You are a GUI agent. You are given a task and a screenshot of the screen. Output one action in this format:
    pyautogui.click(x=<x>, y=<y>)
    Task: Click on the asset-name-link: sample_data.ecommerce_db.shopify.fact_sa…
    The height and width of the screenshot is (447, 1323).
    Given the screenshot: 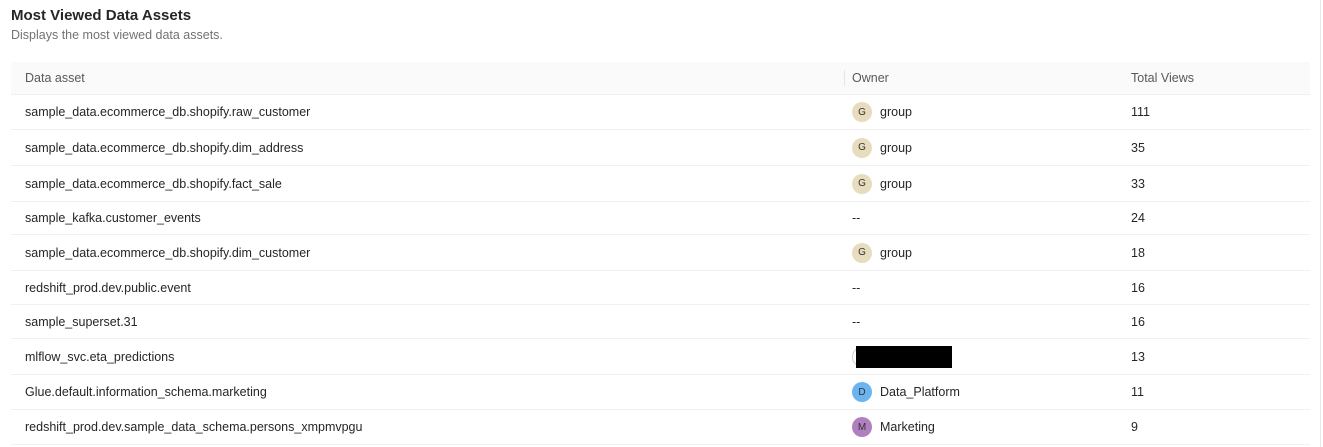 What is the action you would take?
    pyautogui.click(x=153, y=184)
    